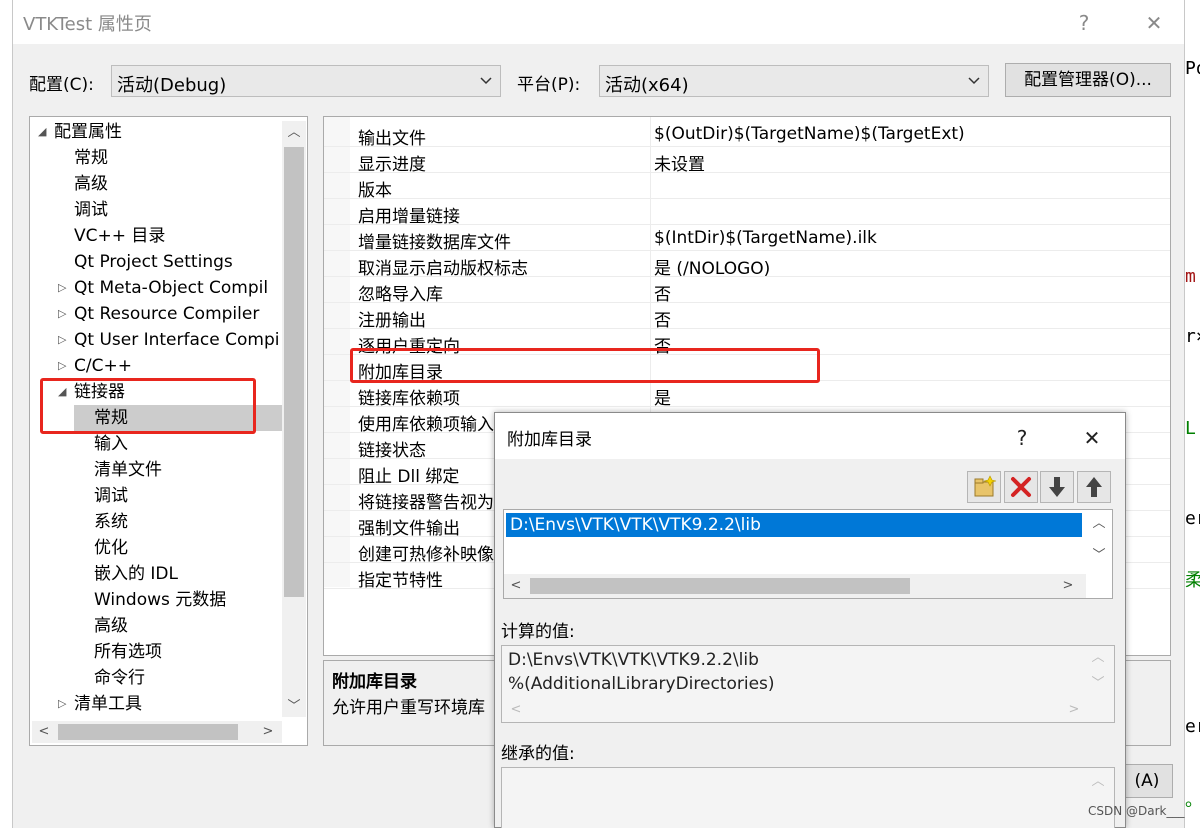 This screenshot has height=828, width=1200. What do you see at coordinates (155, 574) in the screenshot?
I see `tree-item: 嵌入的 IDL` at bounding box center [155, 574].